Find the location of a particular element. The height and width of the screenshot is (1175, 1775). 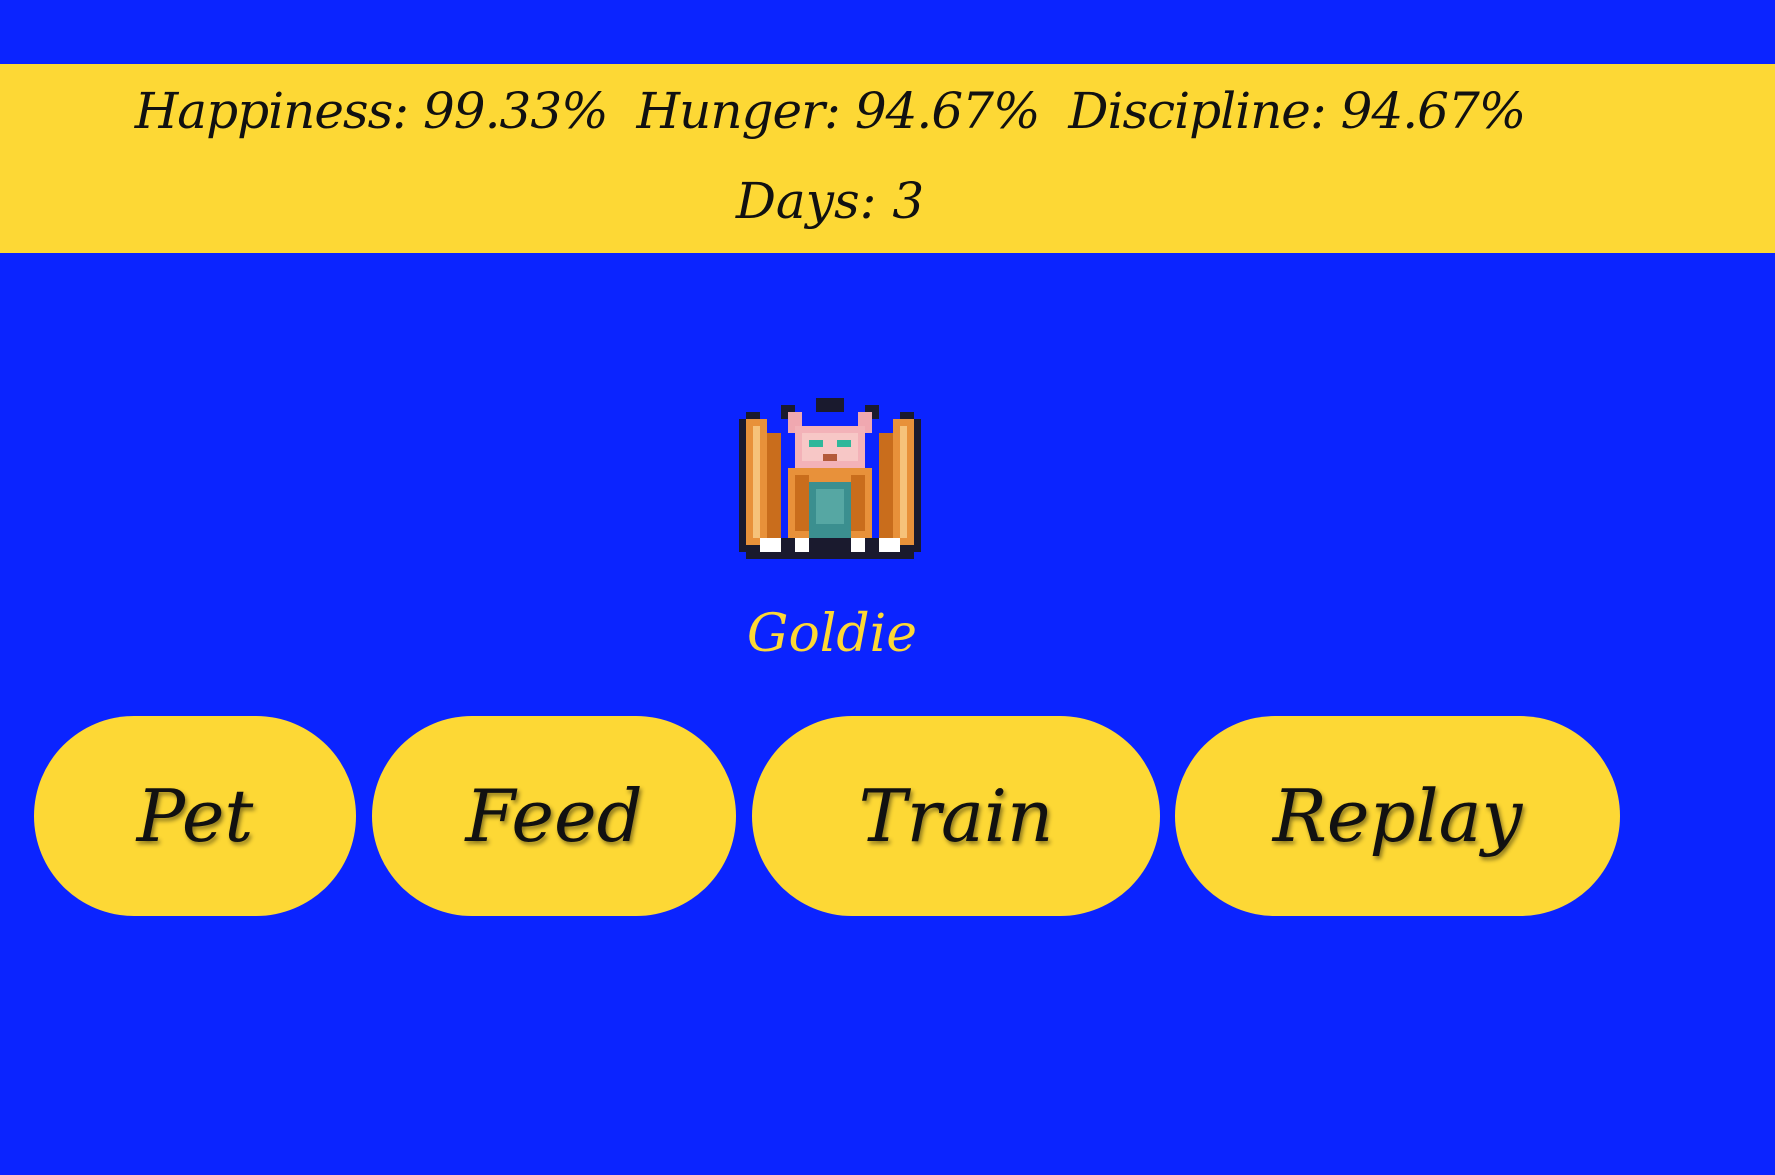

feed-button: Feed is located at coordinates (554, 816).